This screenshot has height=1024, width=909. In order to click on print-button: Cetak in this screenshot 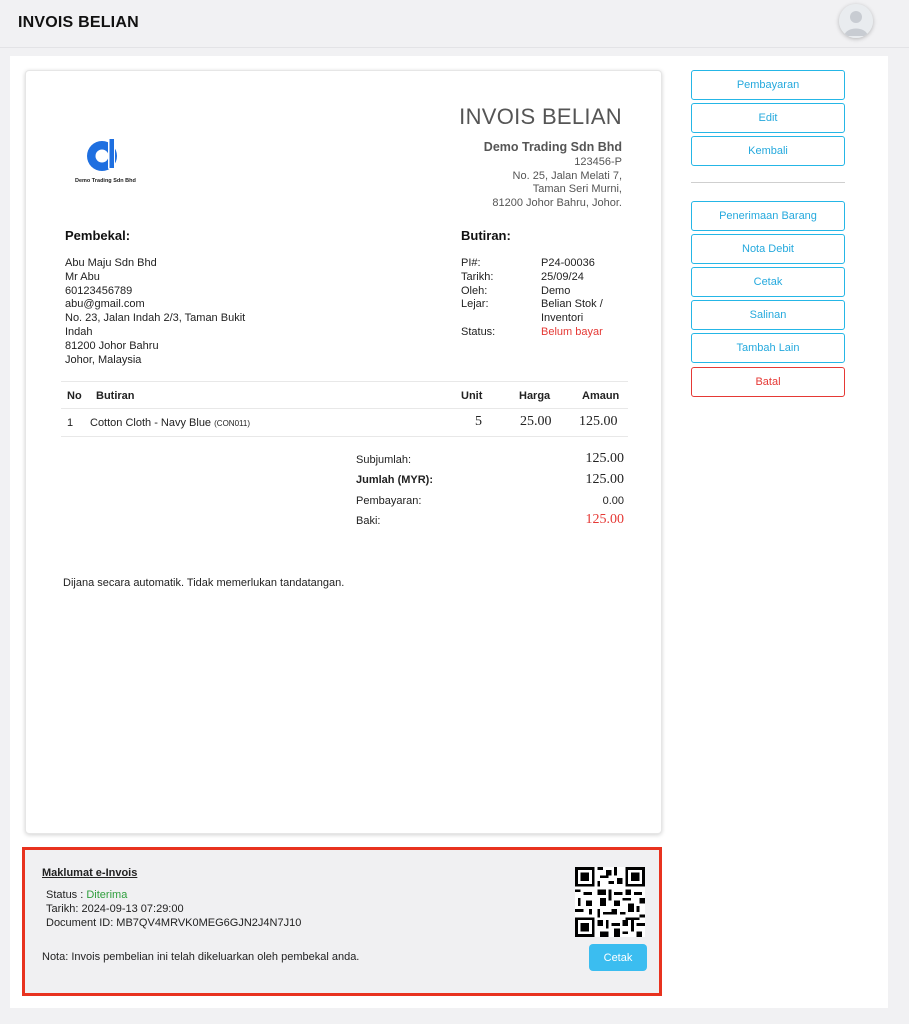, I will do `click(768, 282)`.